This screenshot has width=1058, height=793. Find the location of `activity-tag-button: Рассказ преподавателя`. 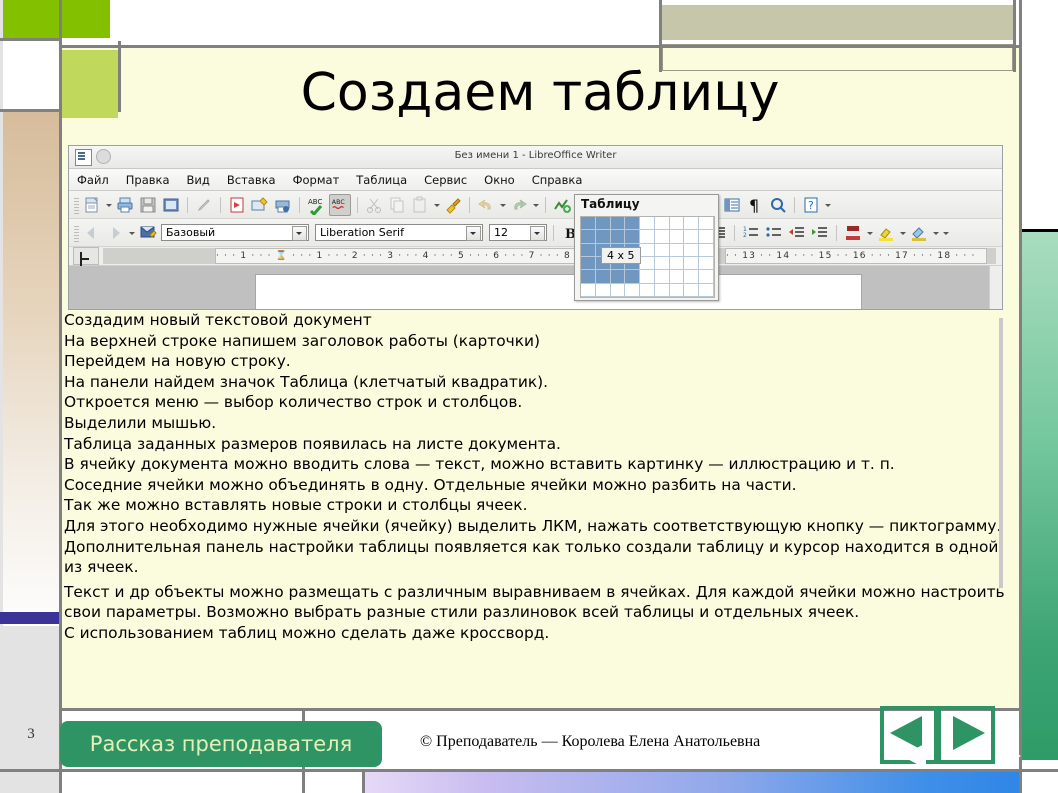

activity-tag-button: Рассказ преподавателя is located at coordinates (221, 744).